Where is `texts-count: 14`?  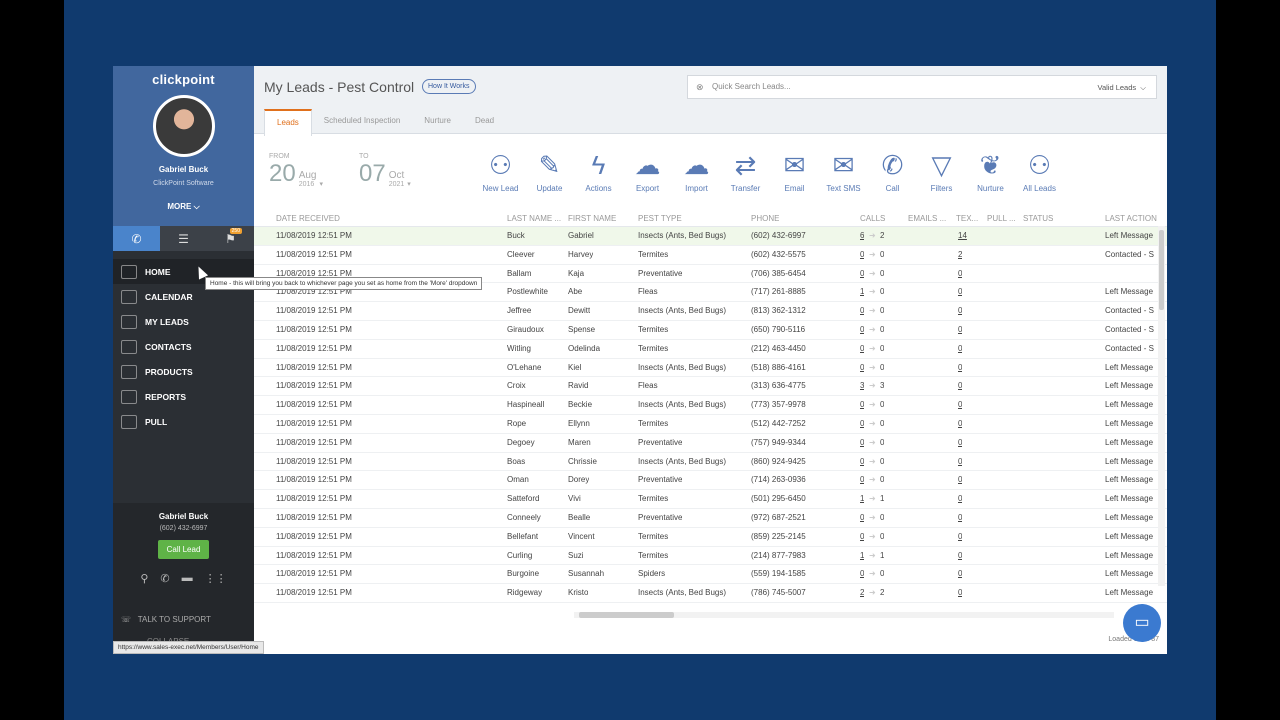
texts-count: 14 is located at coordinates (962, 236).